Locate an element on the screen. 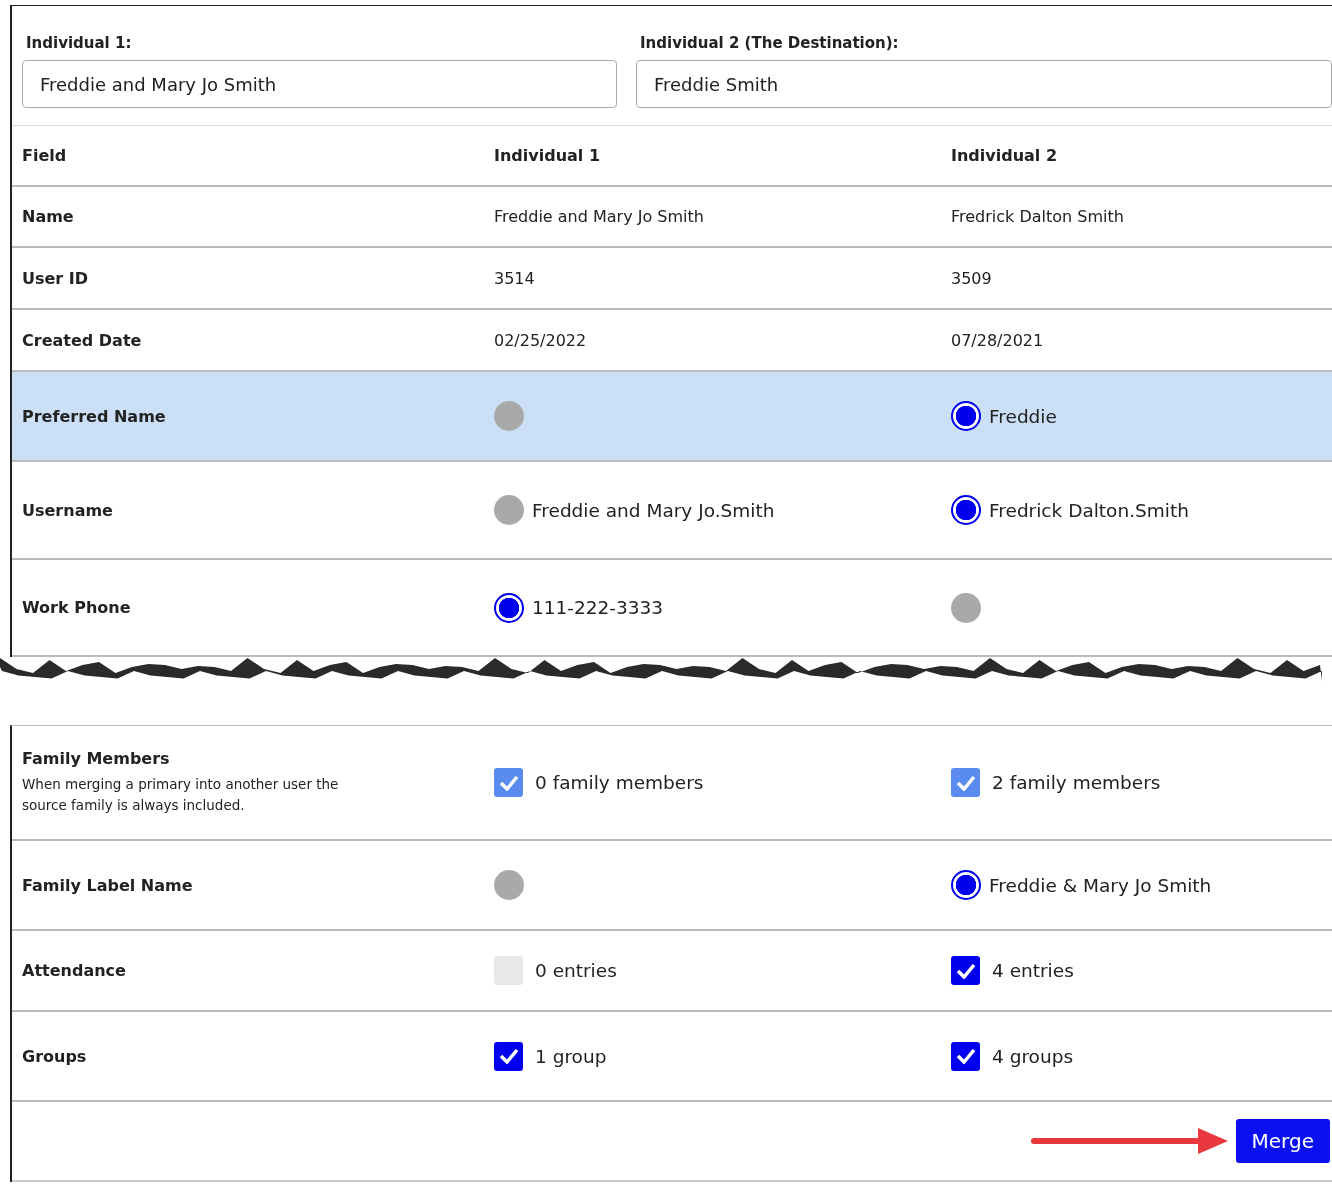 The width and height of the screenshot is (1332, 1188). cell-value: Fredrick Dalton.Smith is located at coordinates (1089, 510).